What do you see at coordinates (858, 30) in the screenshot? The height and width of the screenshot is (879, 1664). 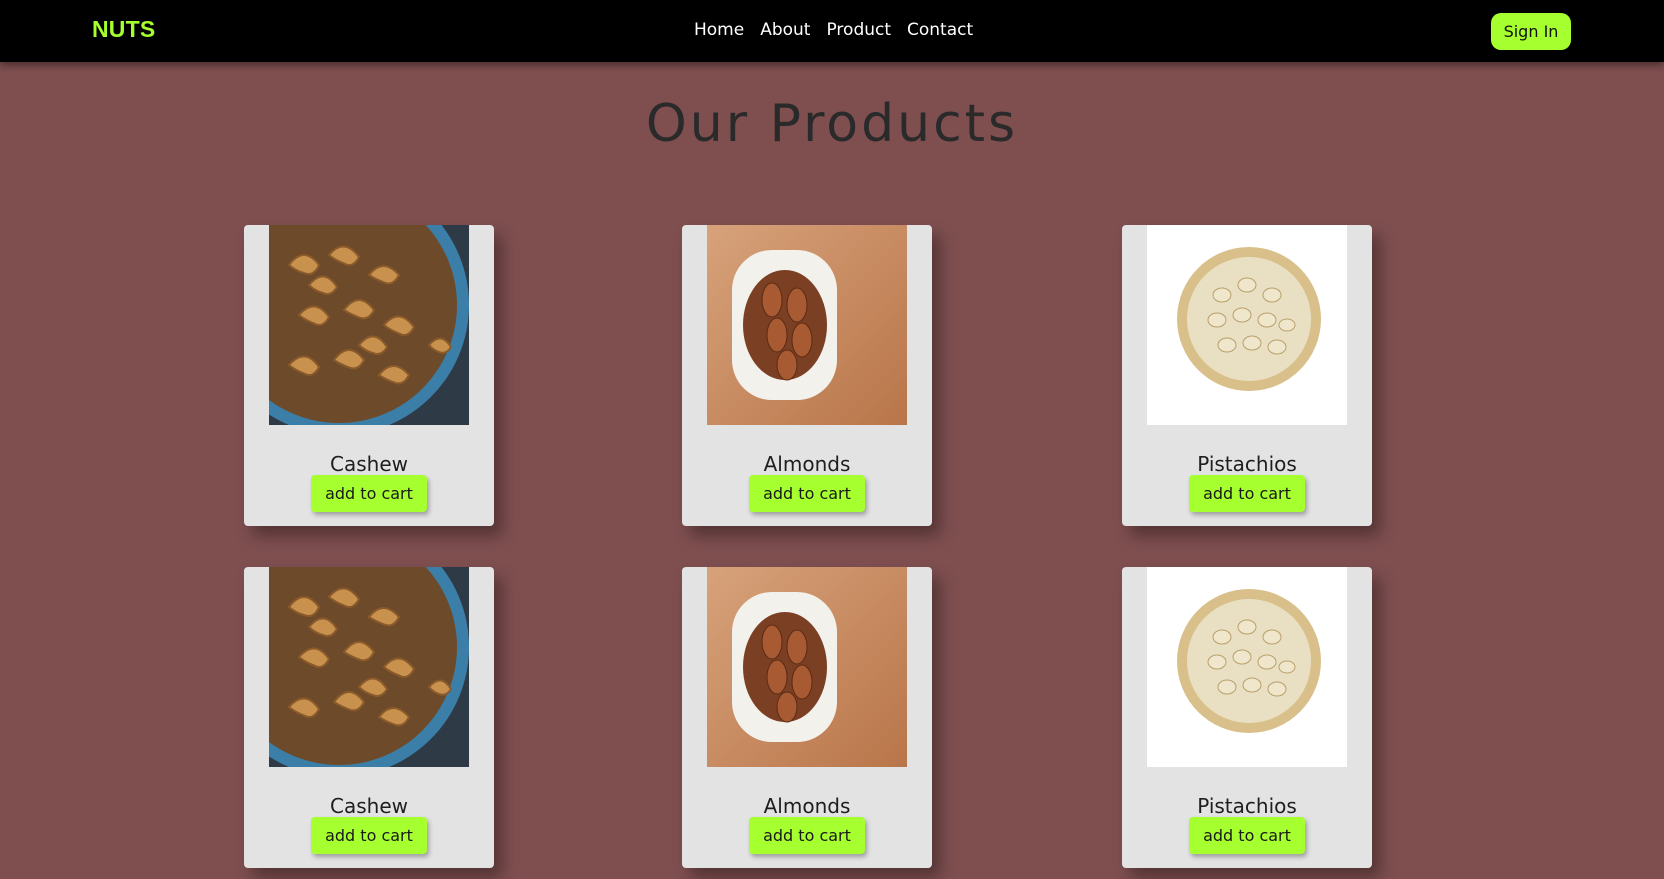 I see `nav-link-product: Product` at bounding box center [858, 30].